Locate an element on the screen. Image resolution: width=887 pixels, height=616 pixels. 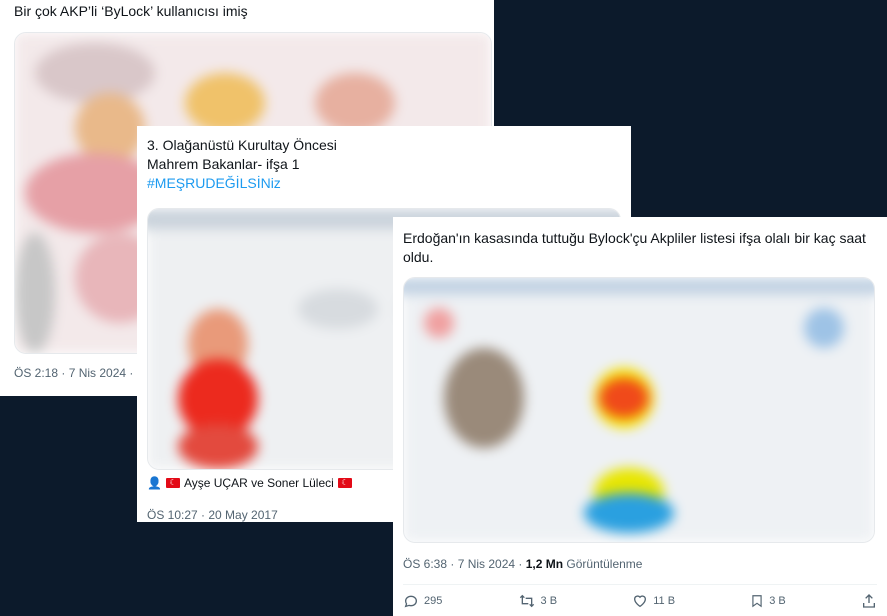
repost-button: 3 B is located at coordinates (538, 601).